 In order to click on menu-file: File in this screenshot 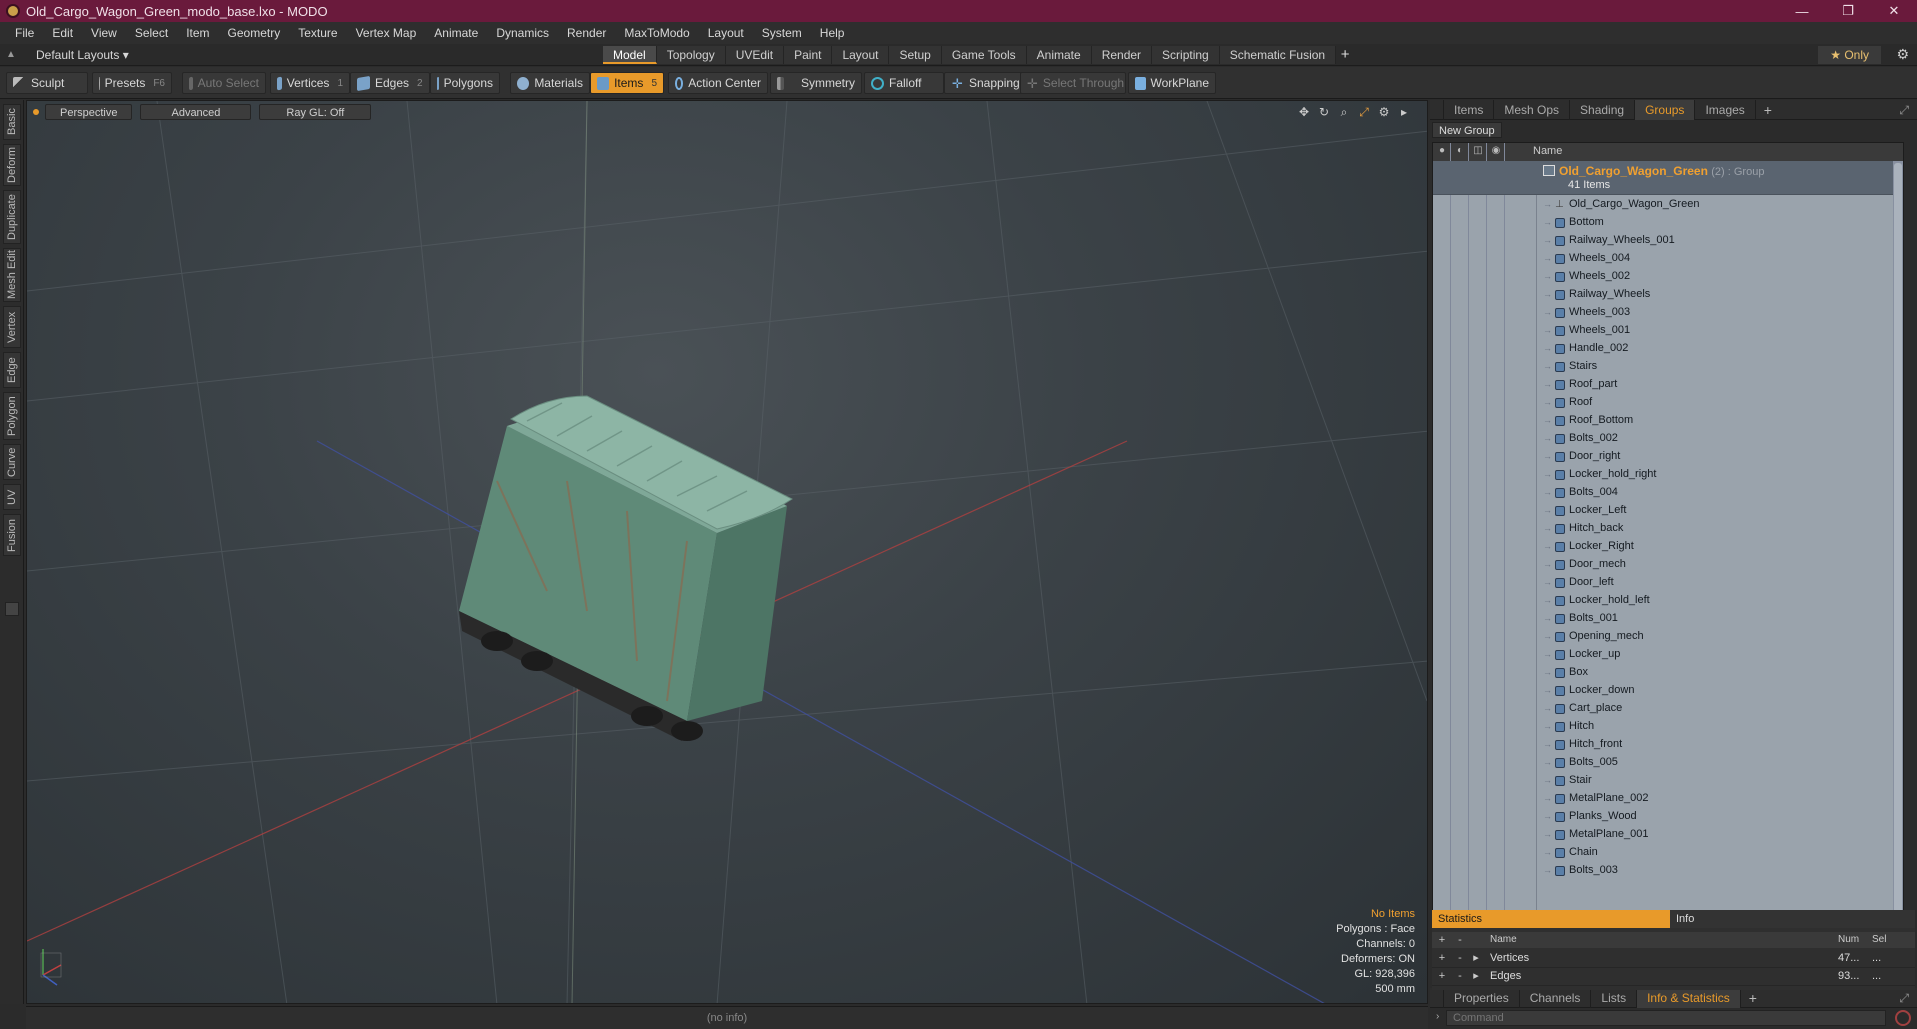, I will do `click(24, 33)`.